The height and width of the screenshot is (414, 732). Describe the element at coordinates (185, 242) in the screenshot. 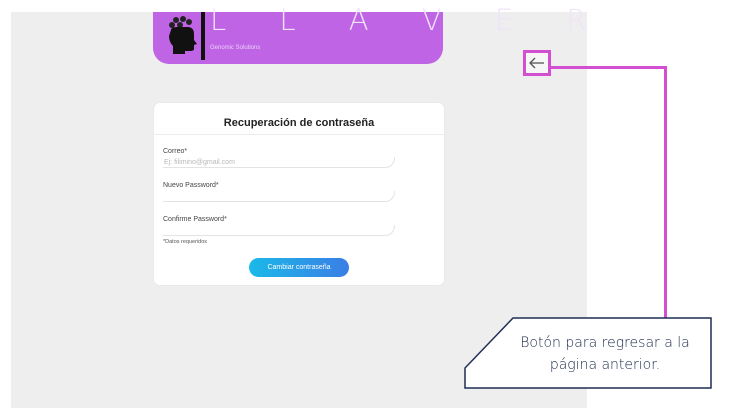

I see `required-note: *Datos requeridos` at that location.